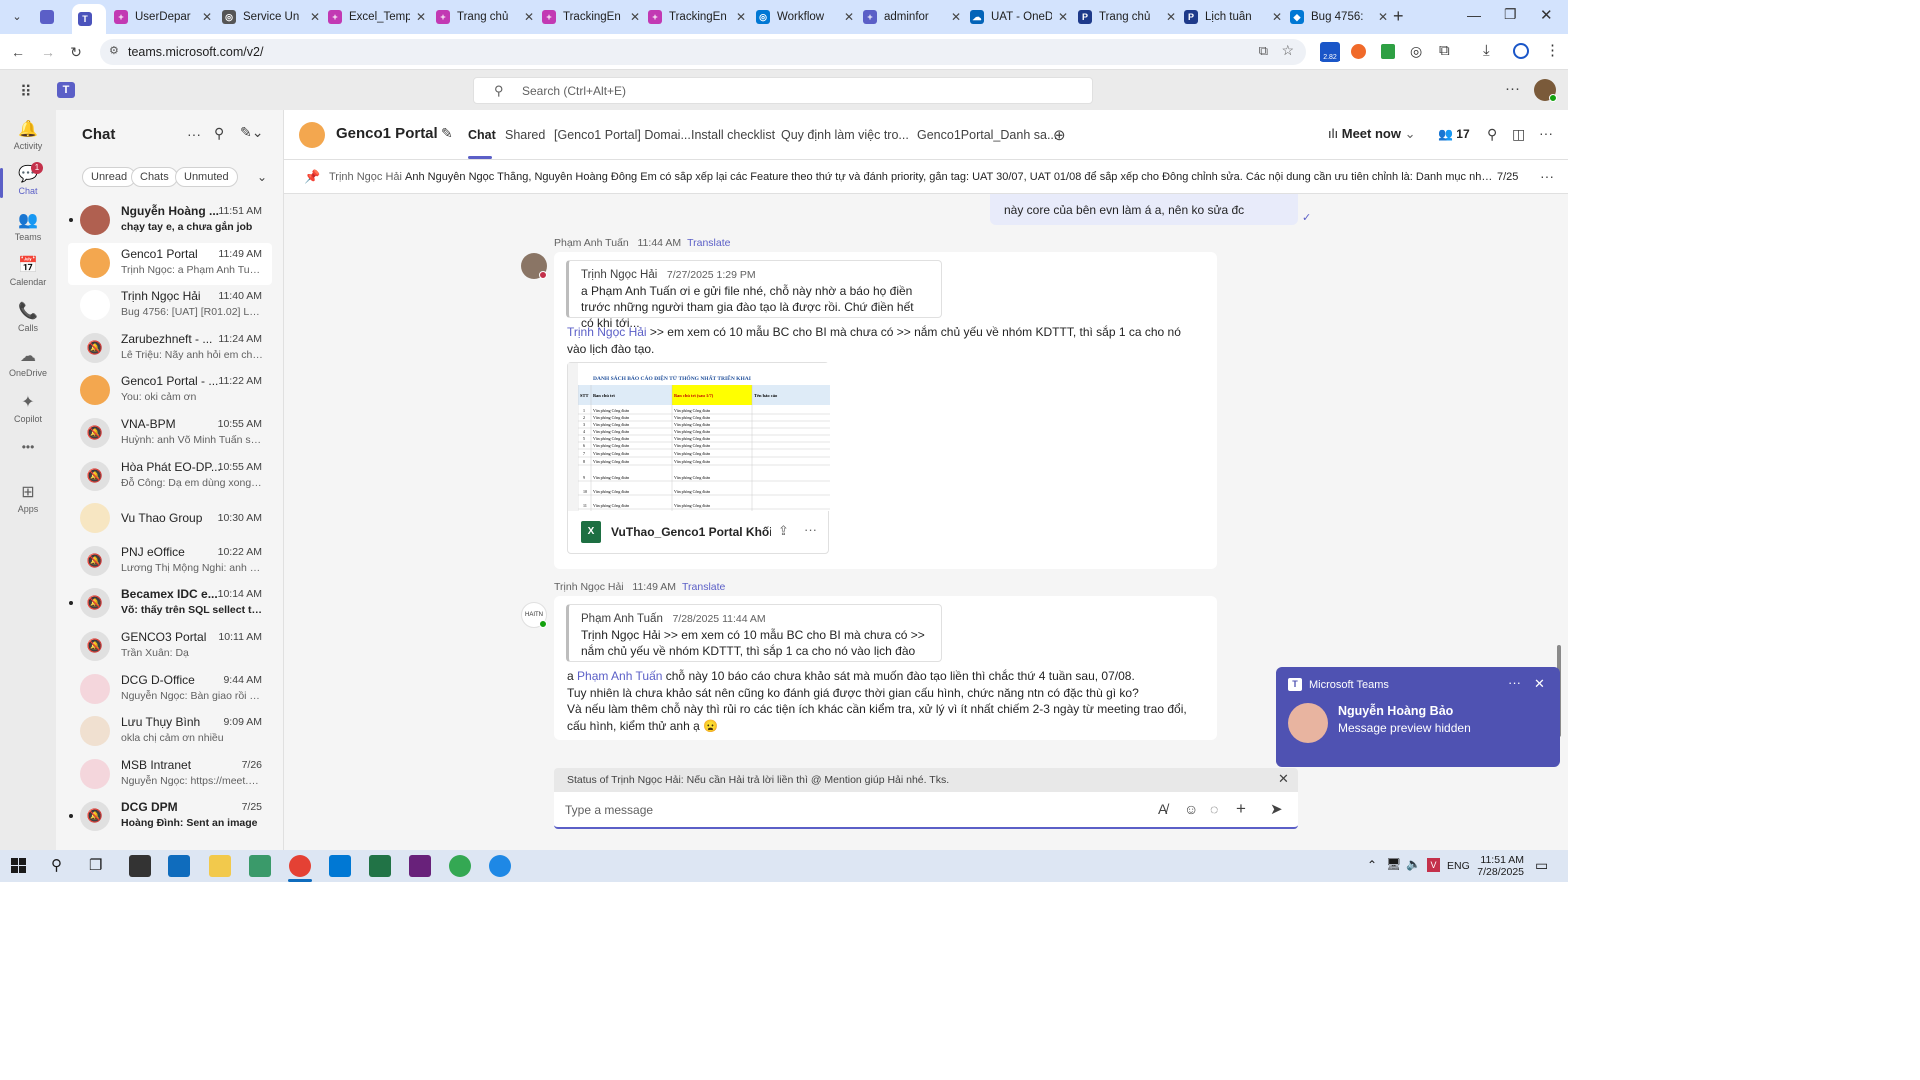 The width and height of the screenshot is (1920, 1080). What do you see at coordinates (482, 17) in the screenshot?
I see `browser-tab: + Trang chủ ✕` at bounding box center [482, 17].